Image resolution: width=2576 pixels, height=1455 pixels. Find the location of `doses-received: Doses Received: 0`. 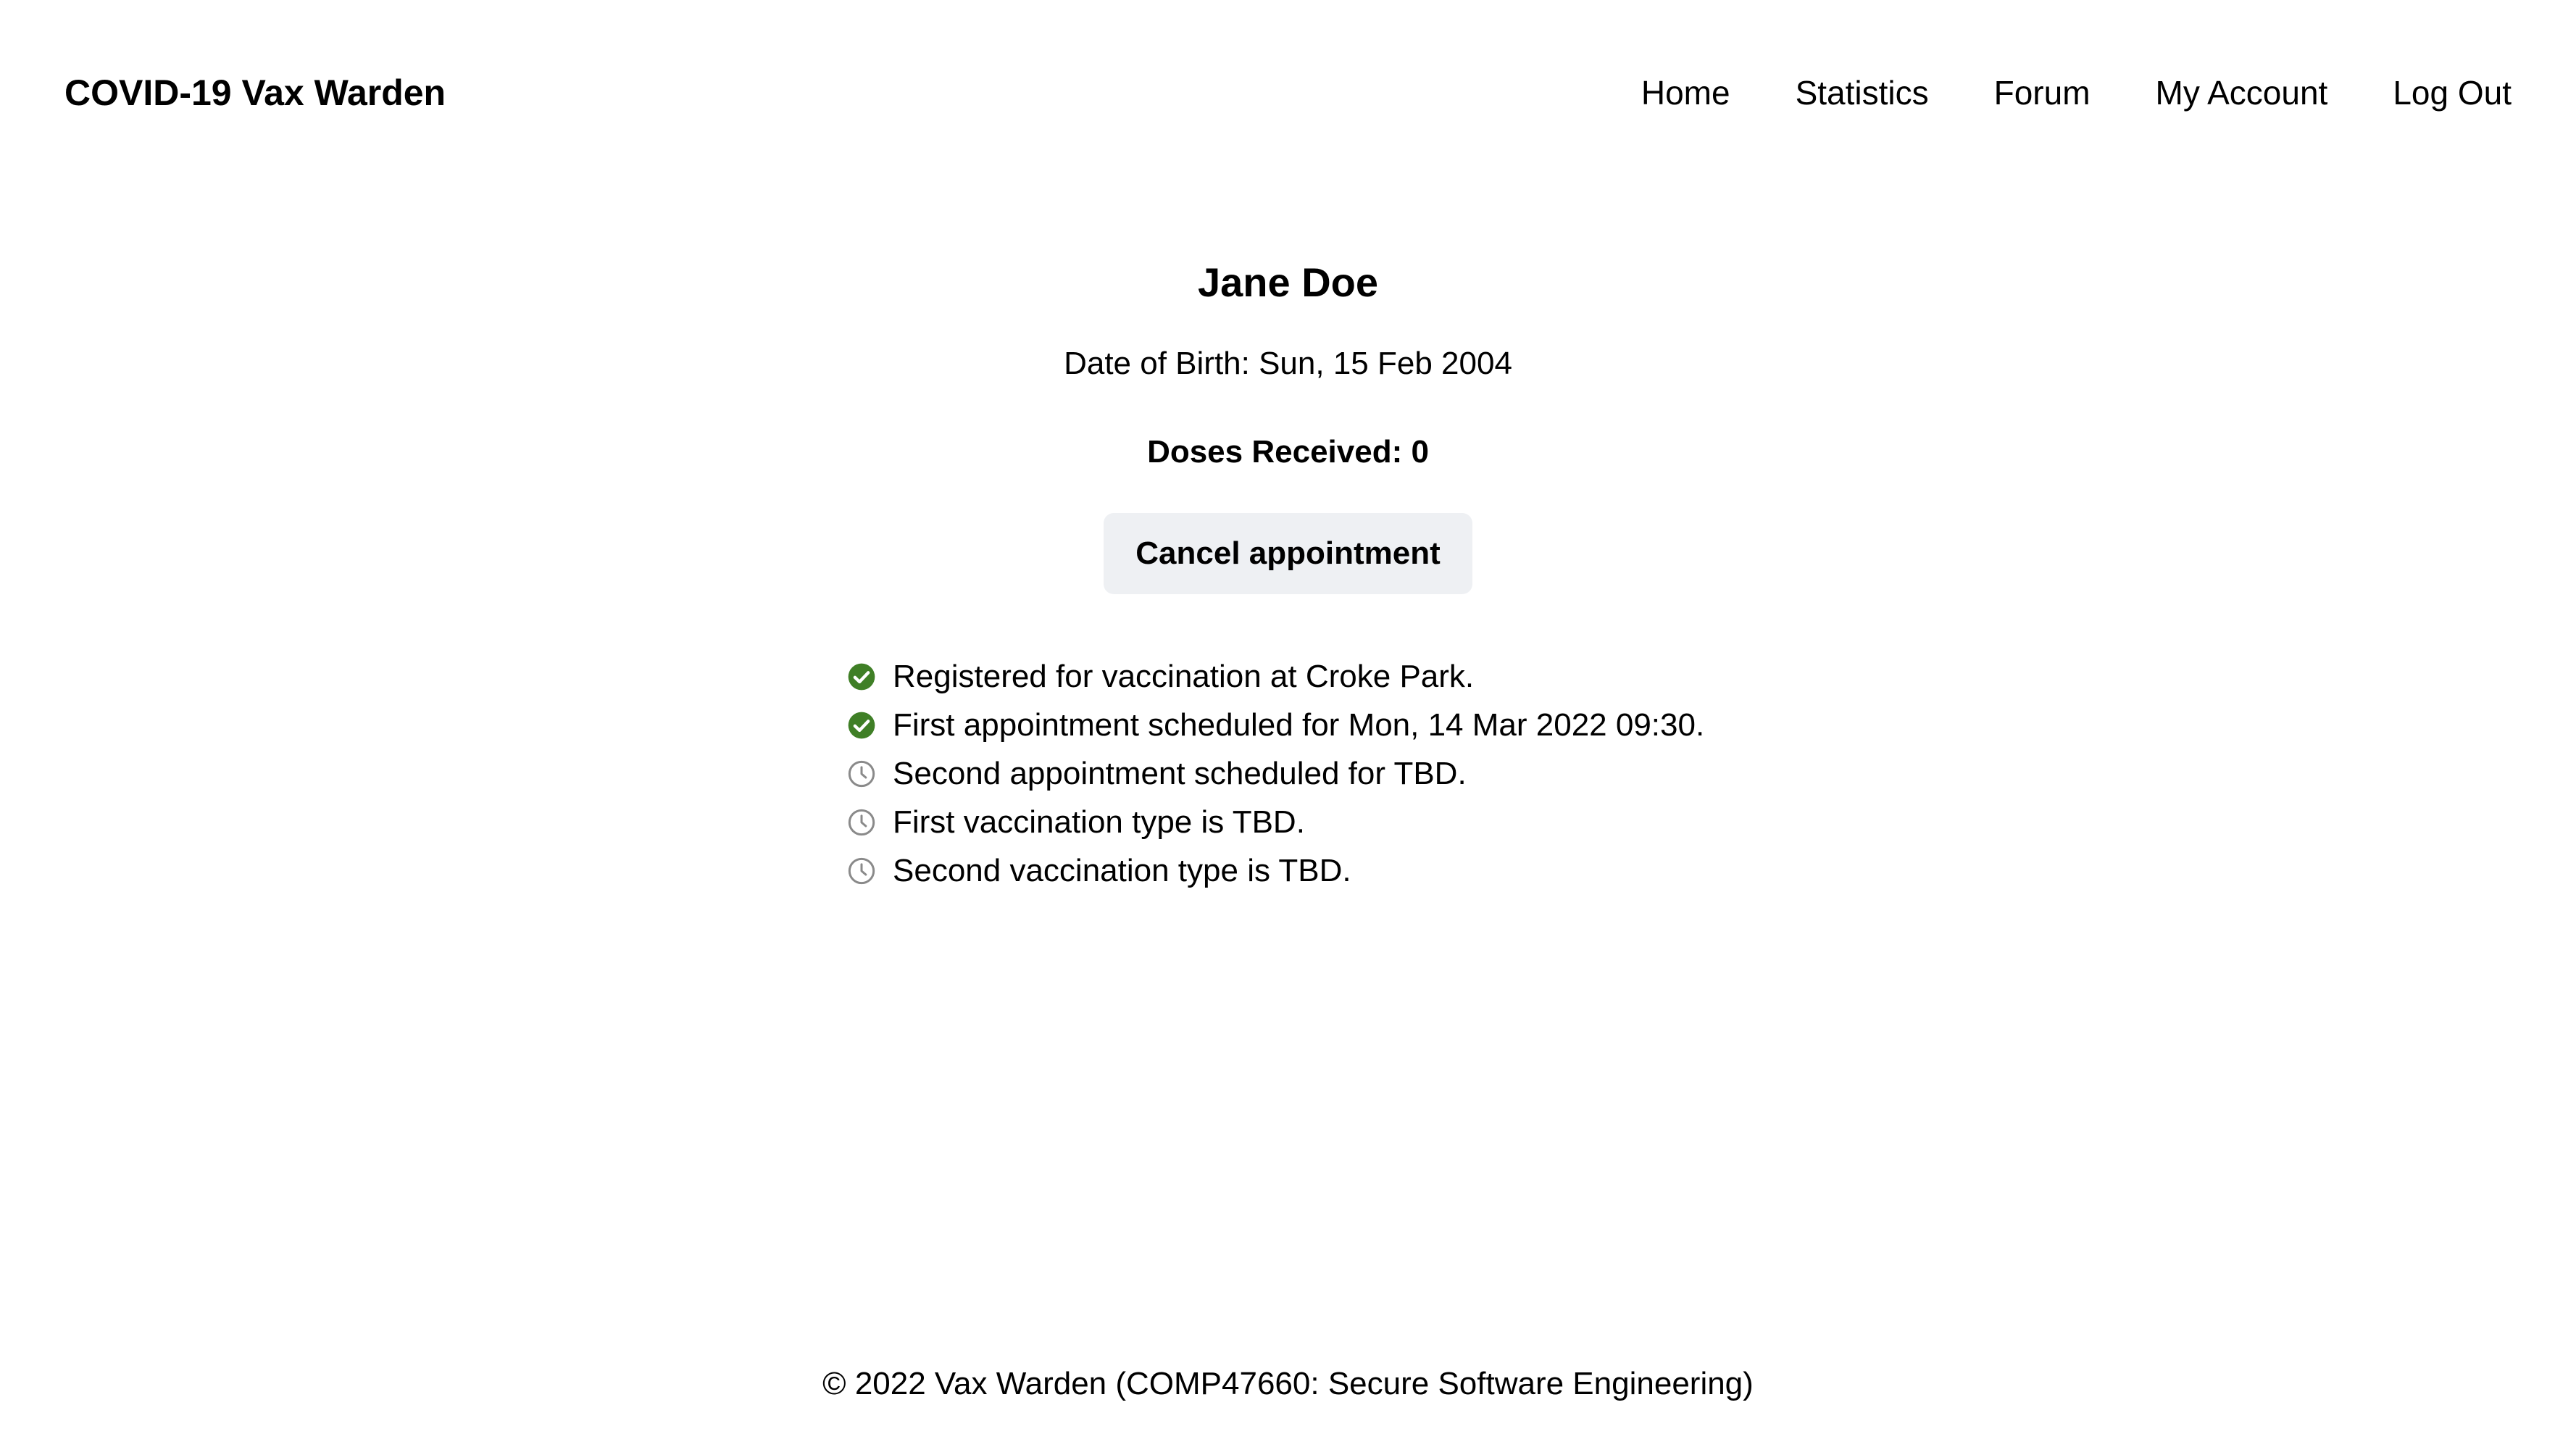

doses-received: Doses Received: 0 is located at coordinates (1288, 452).